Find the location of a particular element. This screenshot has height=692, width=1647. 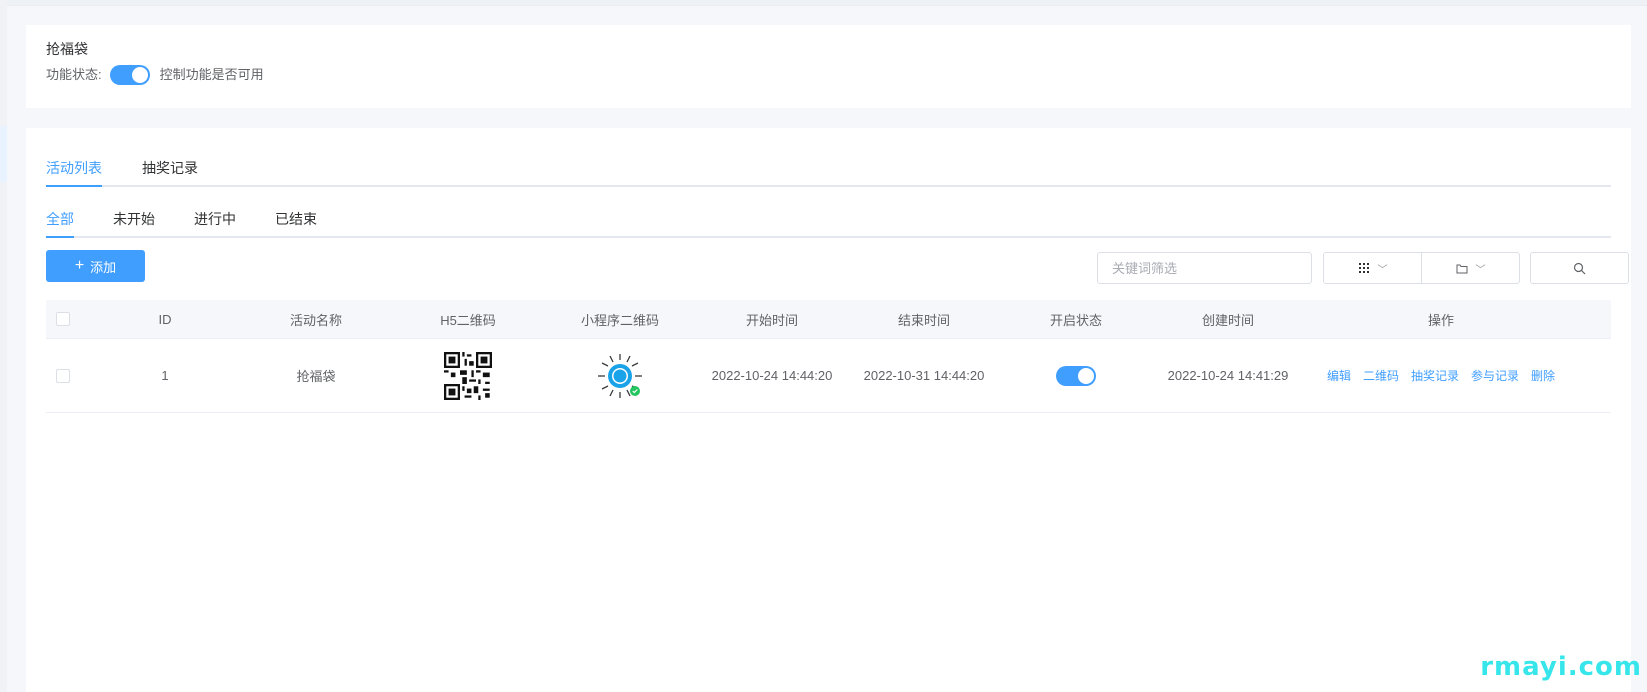

feature-toggle is located at coordinates (129, 75).